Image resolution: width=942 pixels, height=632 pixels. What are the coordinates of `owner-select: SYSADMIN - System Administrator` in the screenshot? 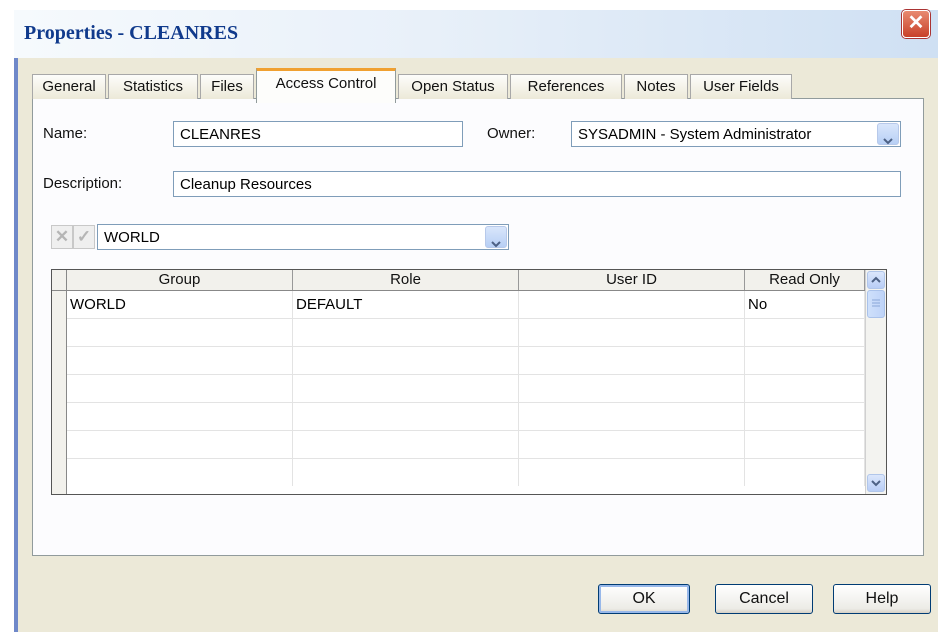 It's located at (736, 134).